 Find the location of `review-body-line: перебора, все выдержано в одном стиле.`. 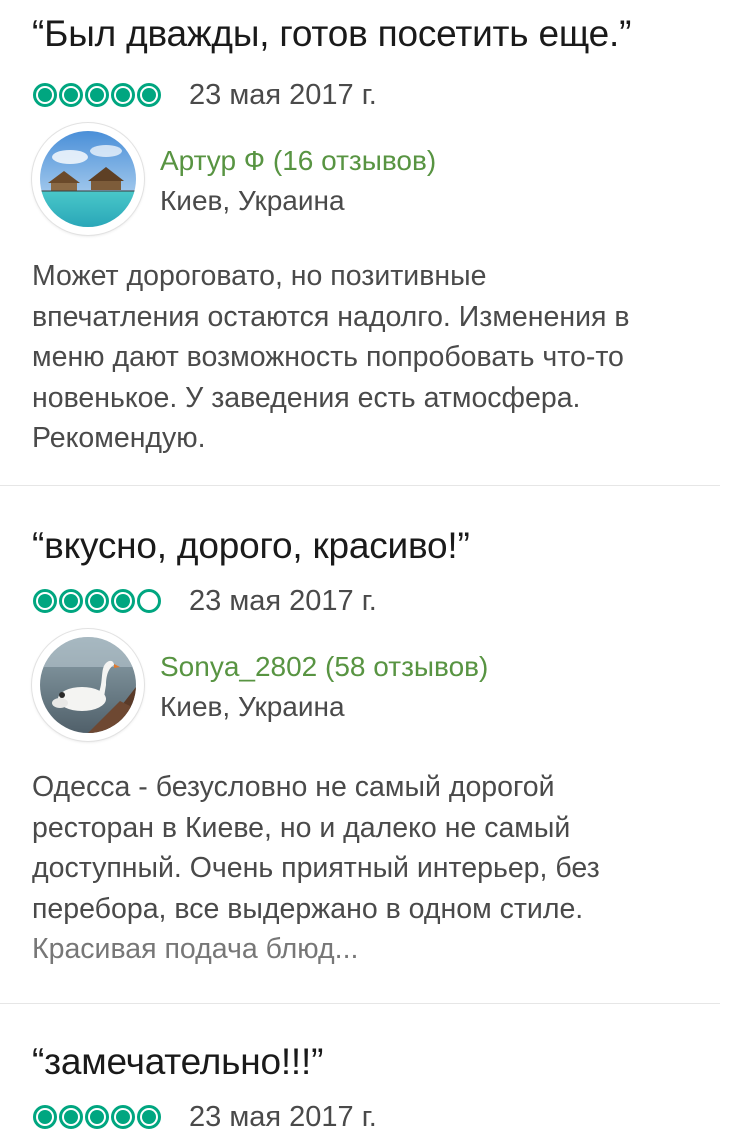

review-body-line: перебора, все выдержано в одном стиле. is located at coordinates (308, 908).